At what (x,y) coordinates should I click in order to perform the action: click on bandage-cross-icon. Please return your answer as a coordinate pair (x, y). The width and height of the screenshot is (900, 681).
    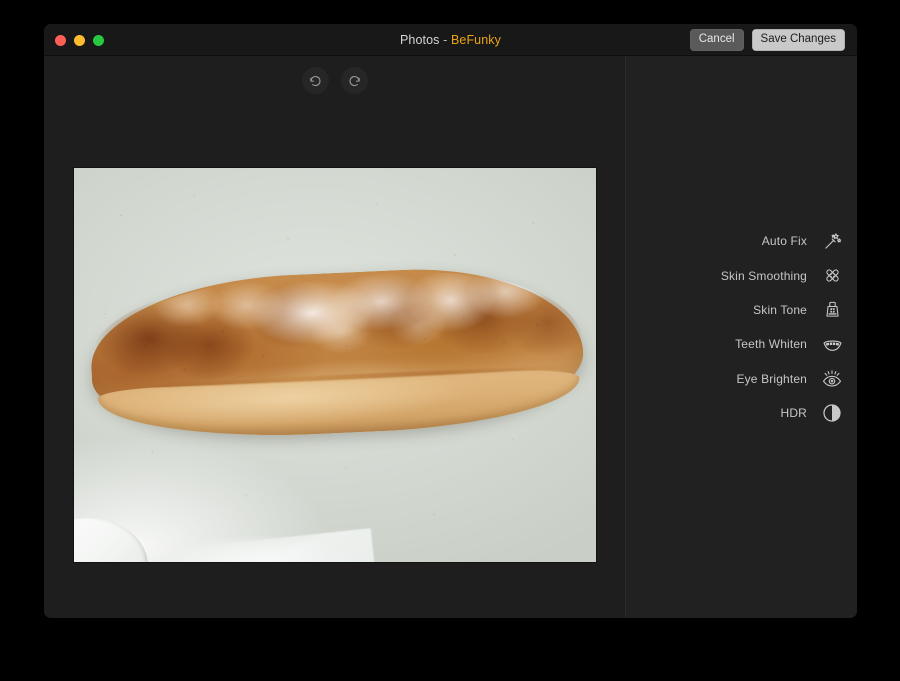
    Looking at the image, I should click on (832, 276).